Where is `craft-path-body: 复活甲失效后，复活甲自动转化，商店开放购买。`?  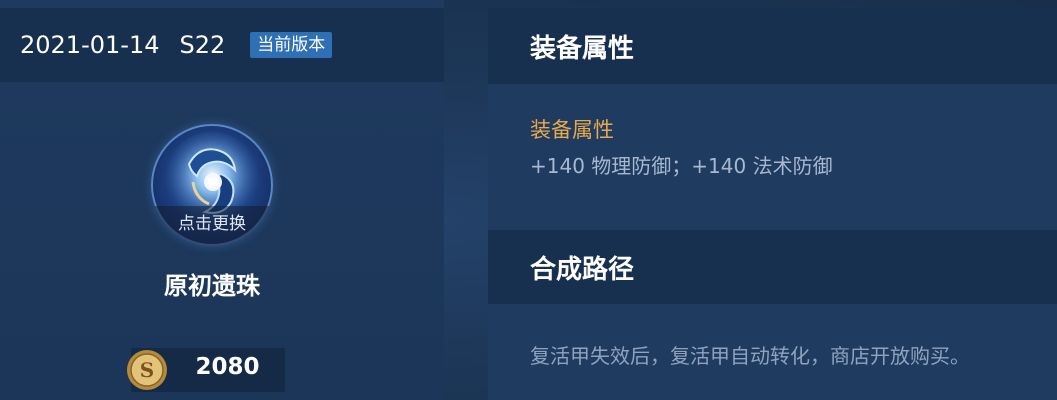
craft-path-body: 复活甲失效后，复活甲自动转化，商店开放购买。 is located at coordinates (772, 352).